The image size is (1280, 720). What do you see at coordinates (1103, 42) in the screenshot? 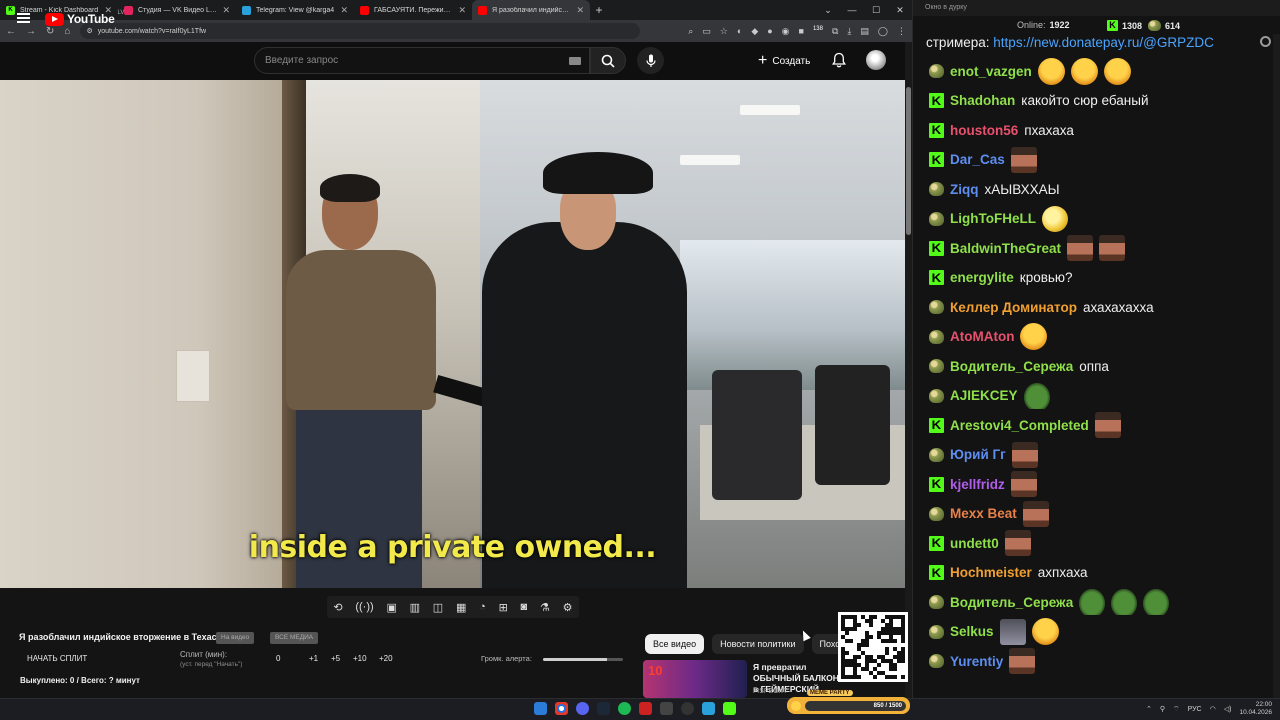
I see `donate-link: https://new.donatepay.ru/@GRPZDC` at bounding box center [1103, 42].